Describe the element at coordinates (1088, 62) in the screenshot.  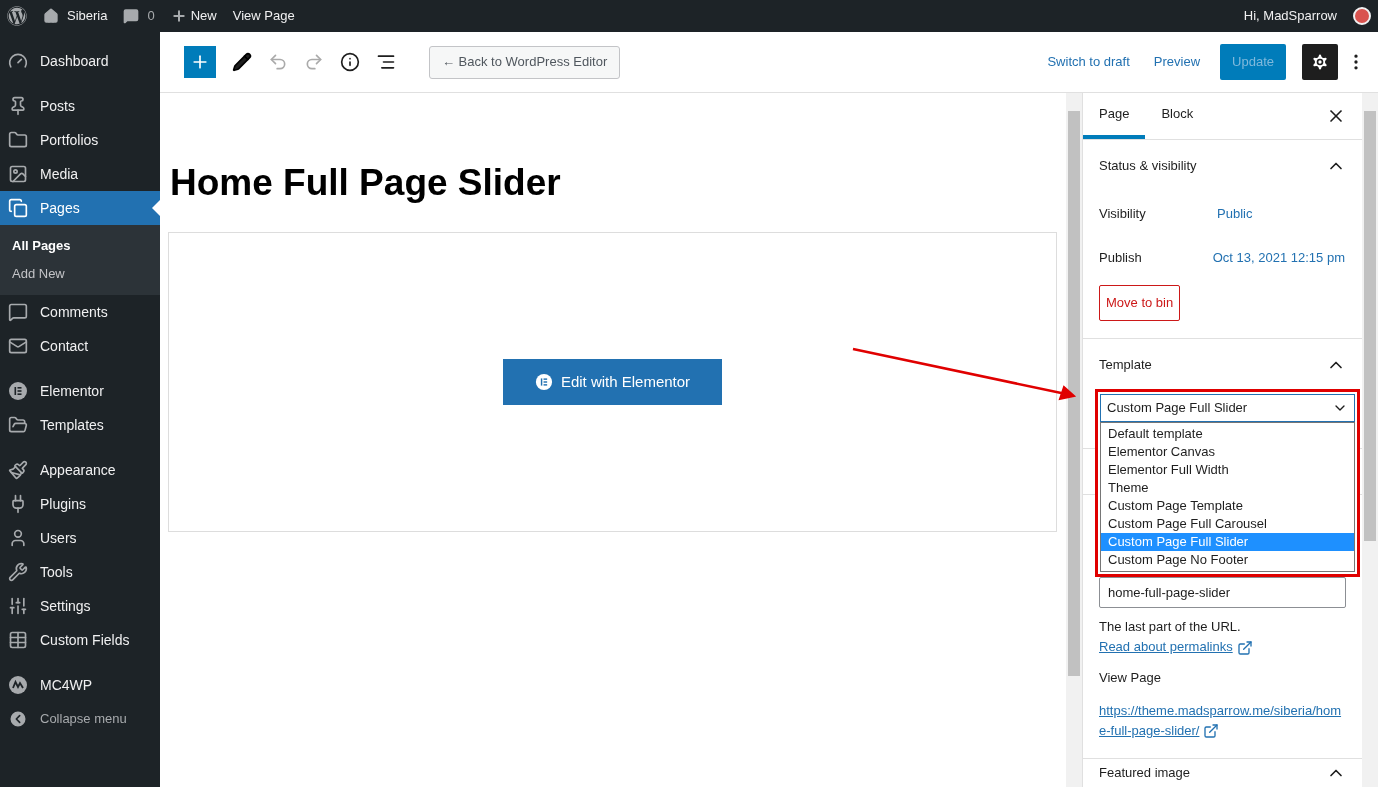
I see `switch-to-draft-link: Switch to draft` at that location.